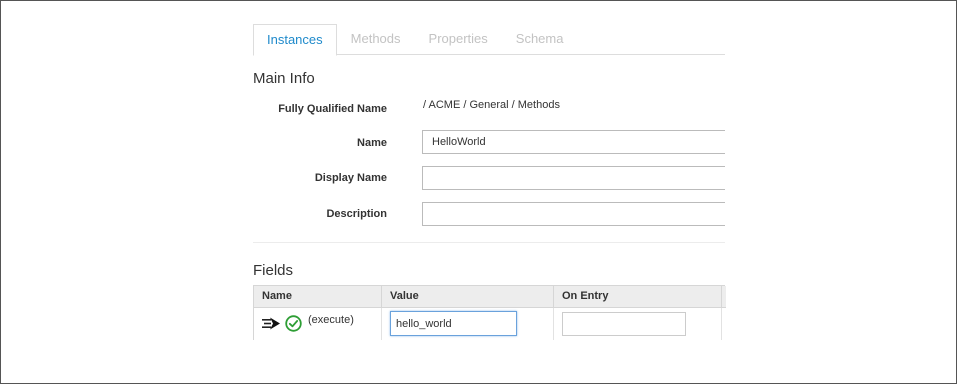  I want to click on main-info-title: Main Info, so click(284, 78).